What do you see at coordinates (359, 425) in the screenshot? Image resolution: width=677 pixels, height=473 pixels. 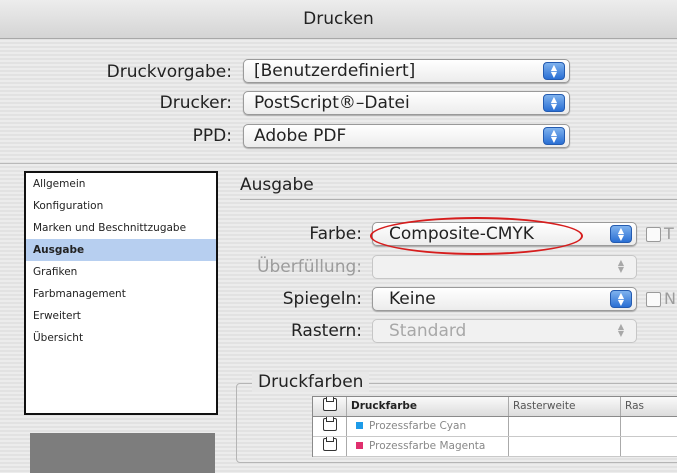 I see `cyan-swatch` at bounding box center [359, 425].